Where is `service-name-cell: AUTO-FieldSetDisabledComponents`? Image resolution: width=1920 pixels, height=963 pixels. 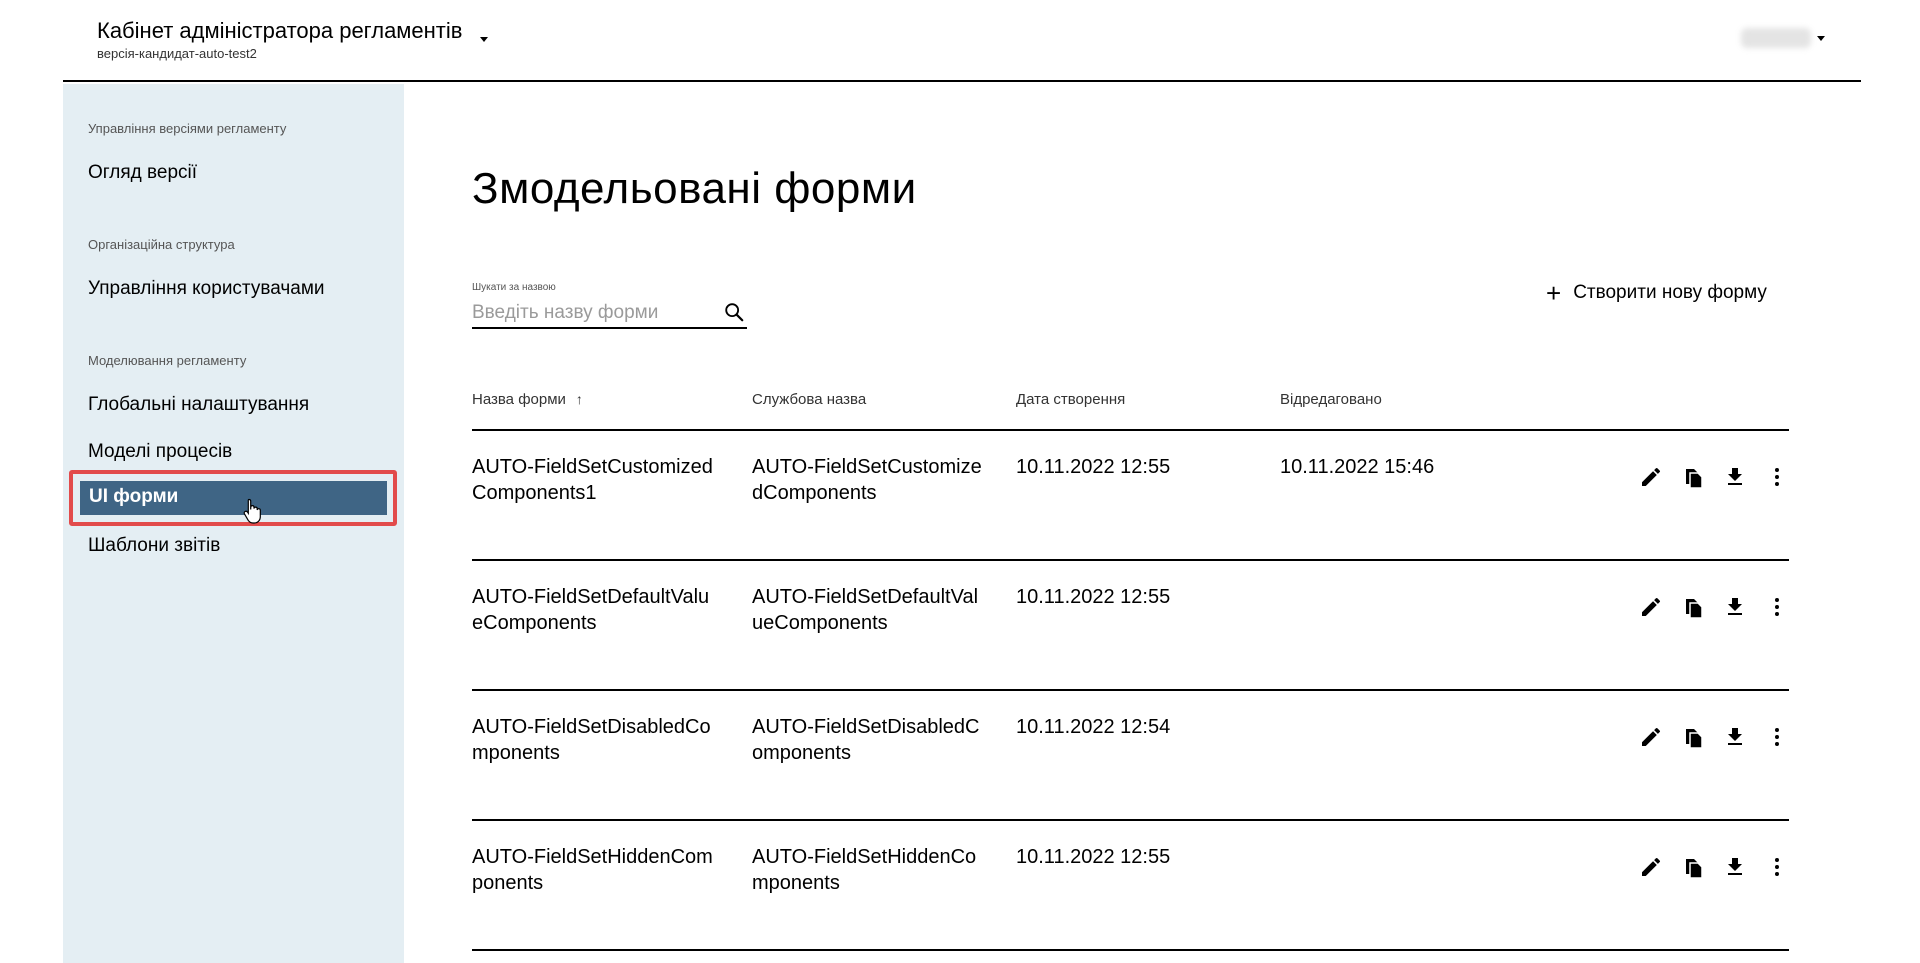 service-name-cell: AUTO-FieldSetDisabledComponents is located at coordinates (866, 740).